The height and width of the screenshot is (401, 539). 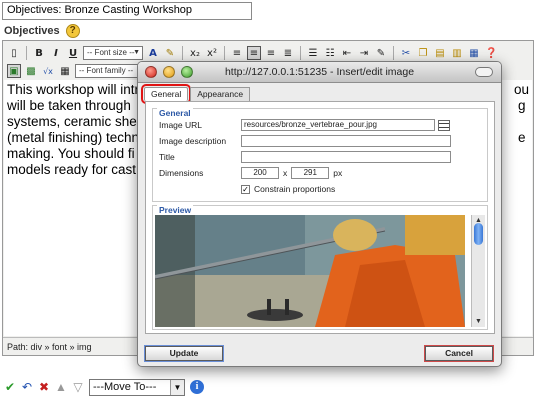 I want to click on font-family-select: -- Font family --, so click(x=107, y=70).